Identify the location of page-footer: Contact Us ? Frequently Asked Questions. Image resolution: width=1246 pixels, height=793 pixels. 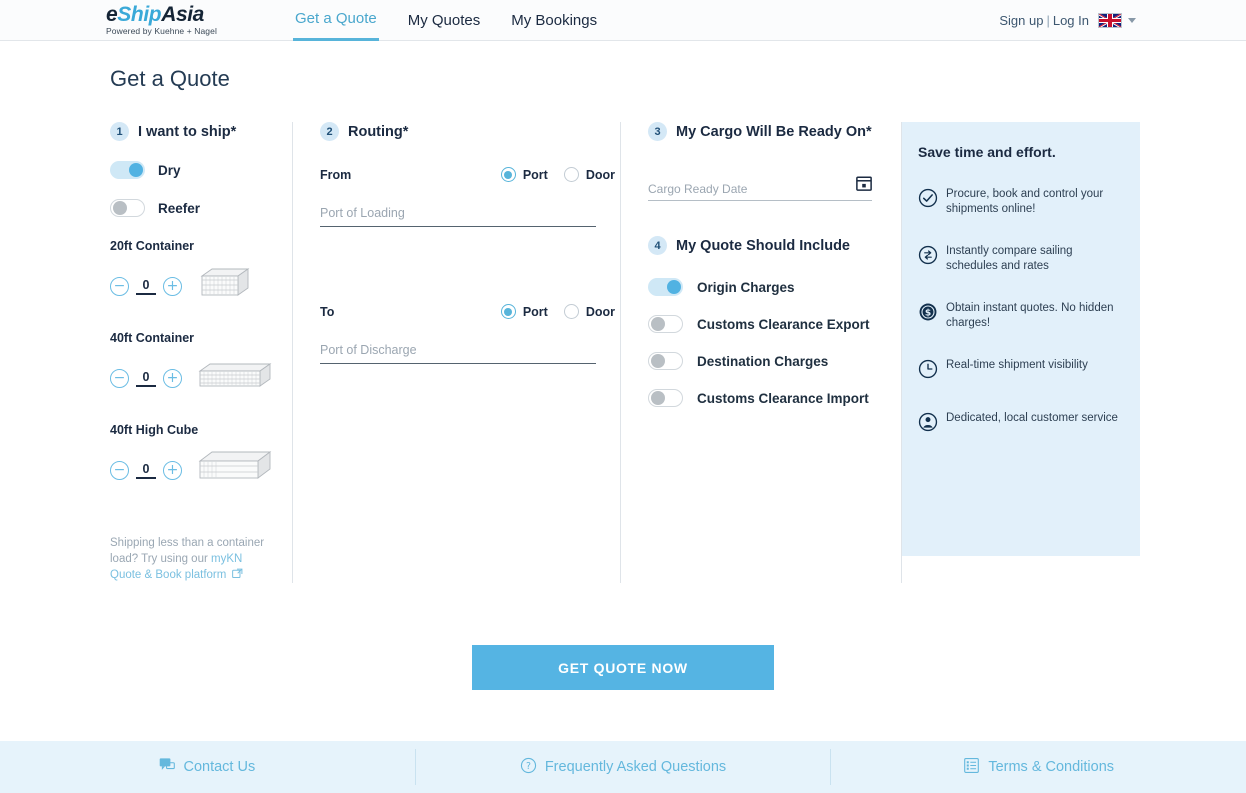
(623, 767).